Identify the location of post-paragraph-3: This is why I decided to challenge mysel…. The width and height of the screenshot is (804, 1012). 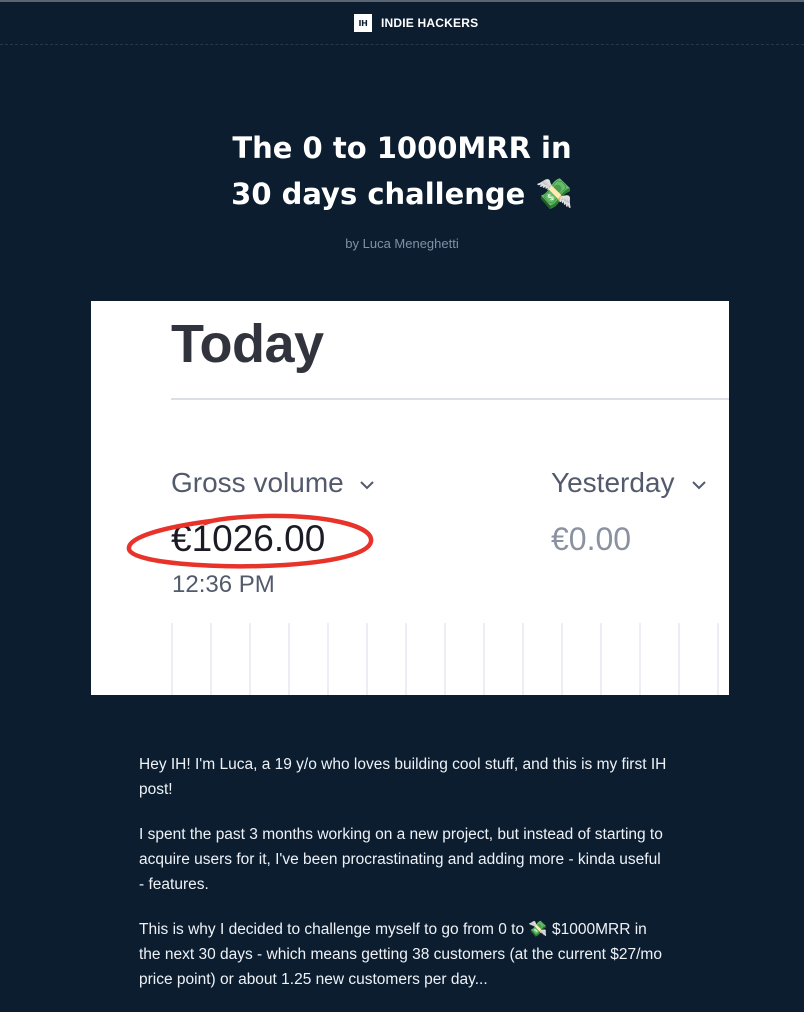
(400, 954).